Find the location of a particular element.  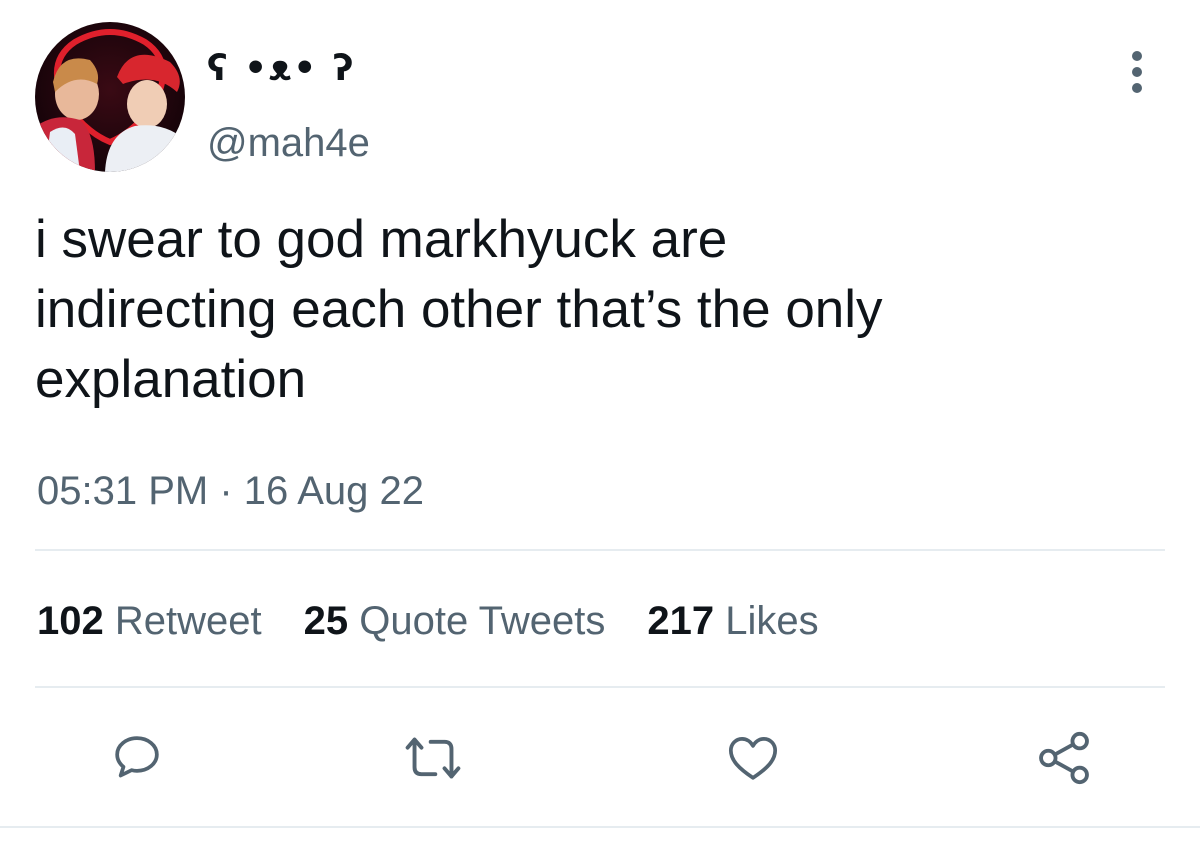

quote-label: Quote Tweets is located at coordinates (482, 621).